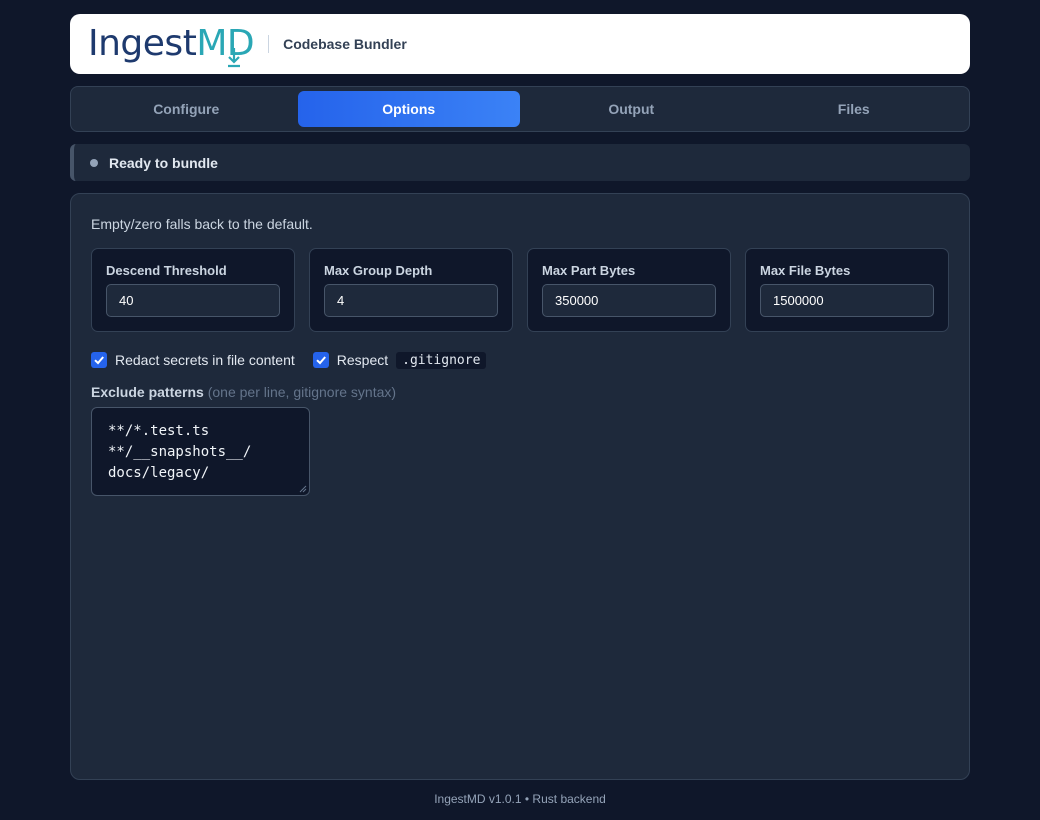 The image size is (1040, 820). I want to click on max-file-bytes-card: Max File Bytes, so click(847, 290).